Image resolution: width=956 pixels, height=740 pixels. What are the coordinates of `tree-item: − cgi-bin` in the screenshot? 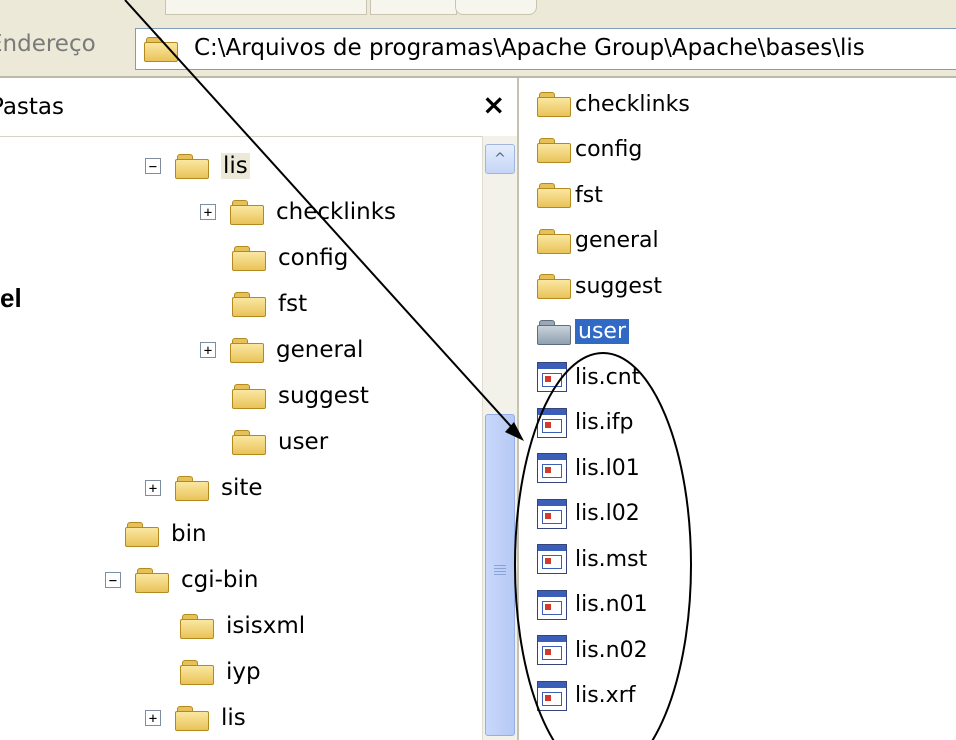 It's located at (182, 580).